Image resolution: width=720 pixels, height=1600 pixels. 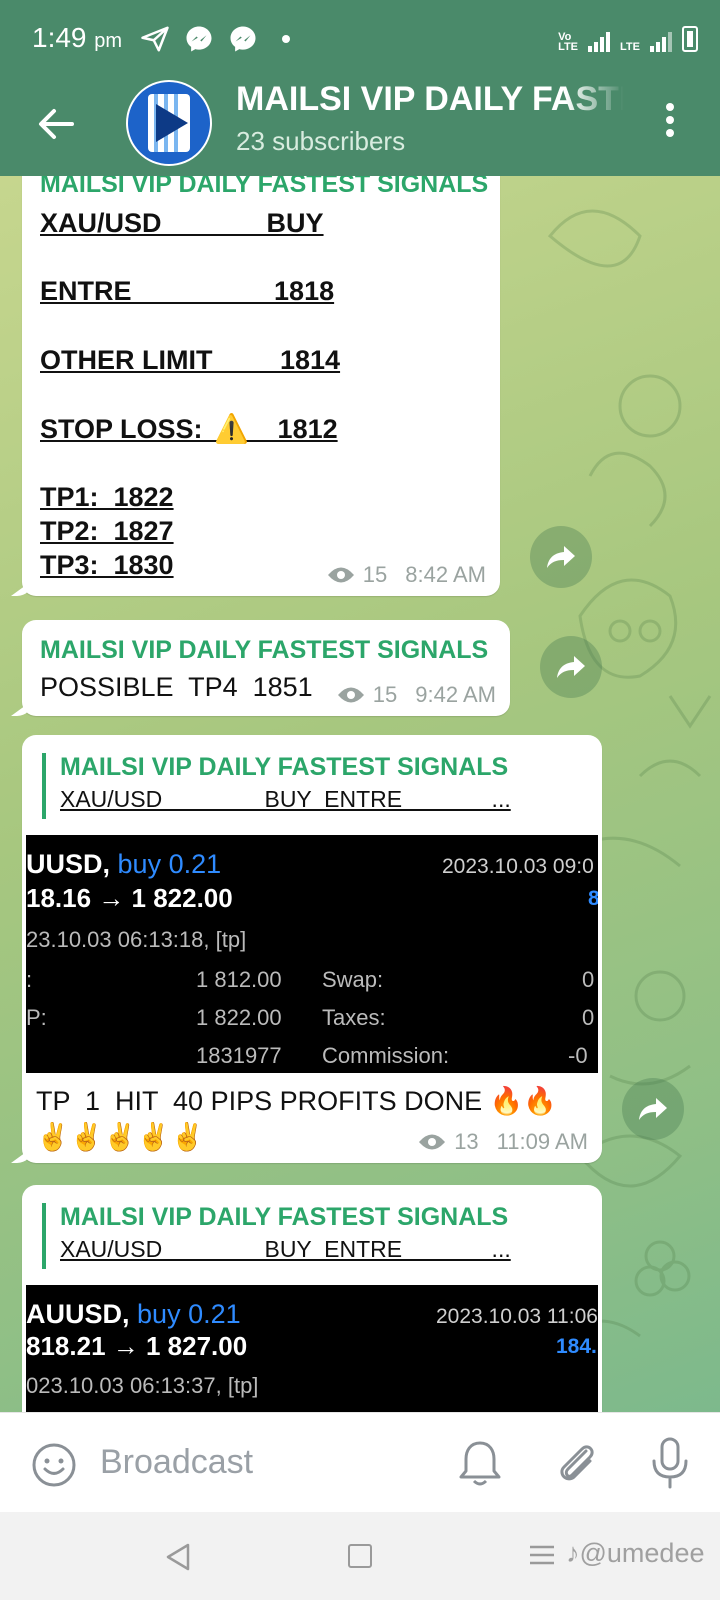 I want to click on shot-symbol: UUSD,, so click(x=68, y=864).